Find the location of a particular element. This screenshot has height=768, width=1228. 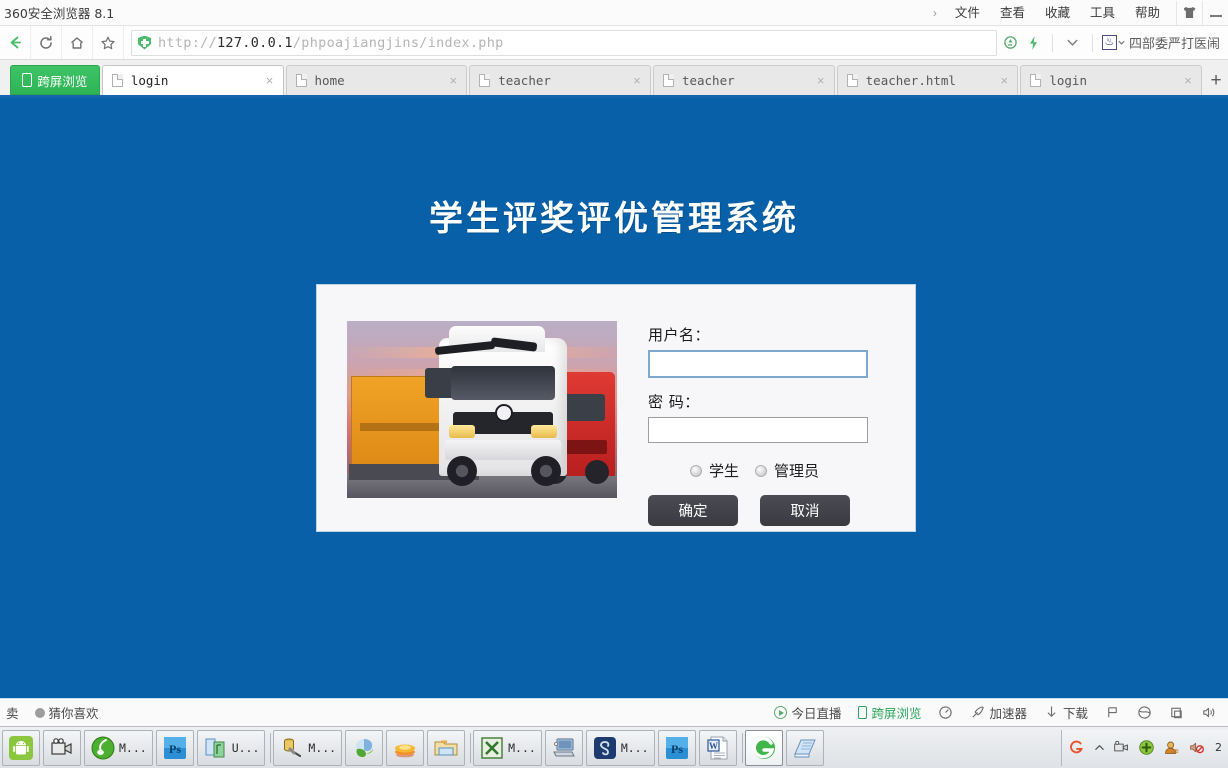

page-icon is located at coordinates (117, 80).